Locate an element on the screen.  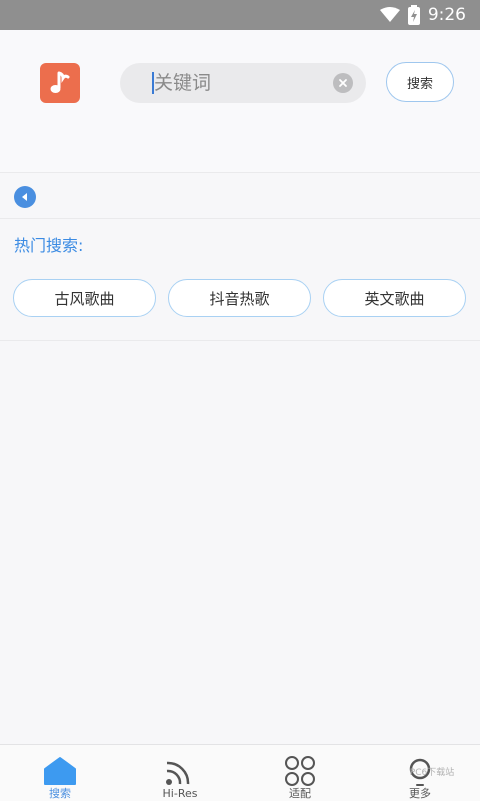
search-input is located at coordinates (239, 83).